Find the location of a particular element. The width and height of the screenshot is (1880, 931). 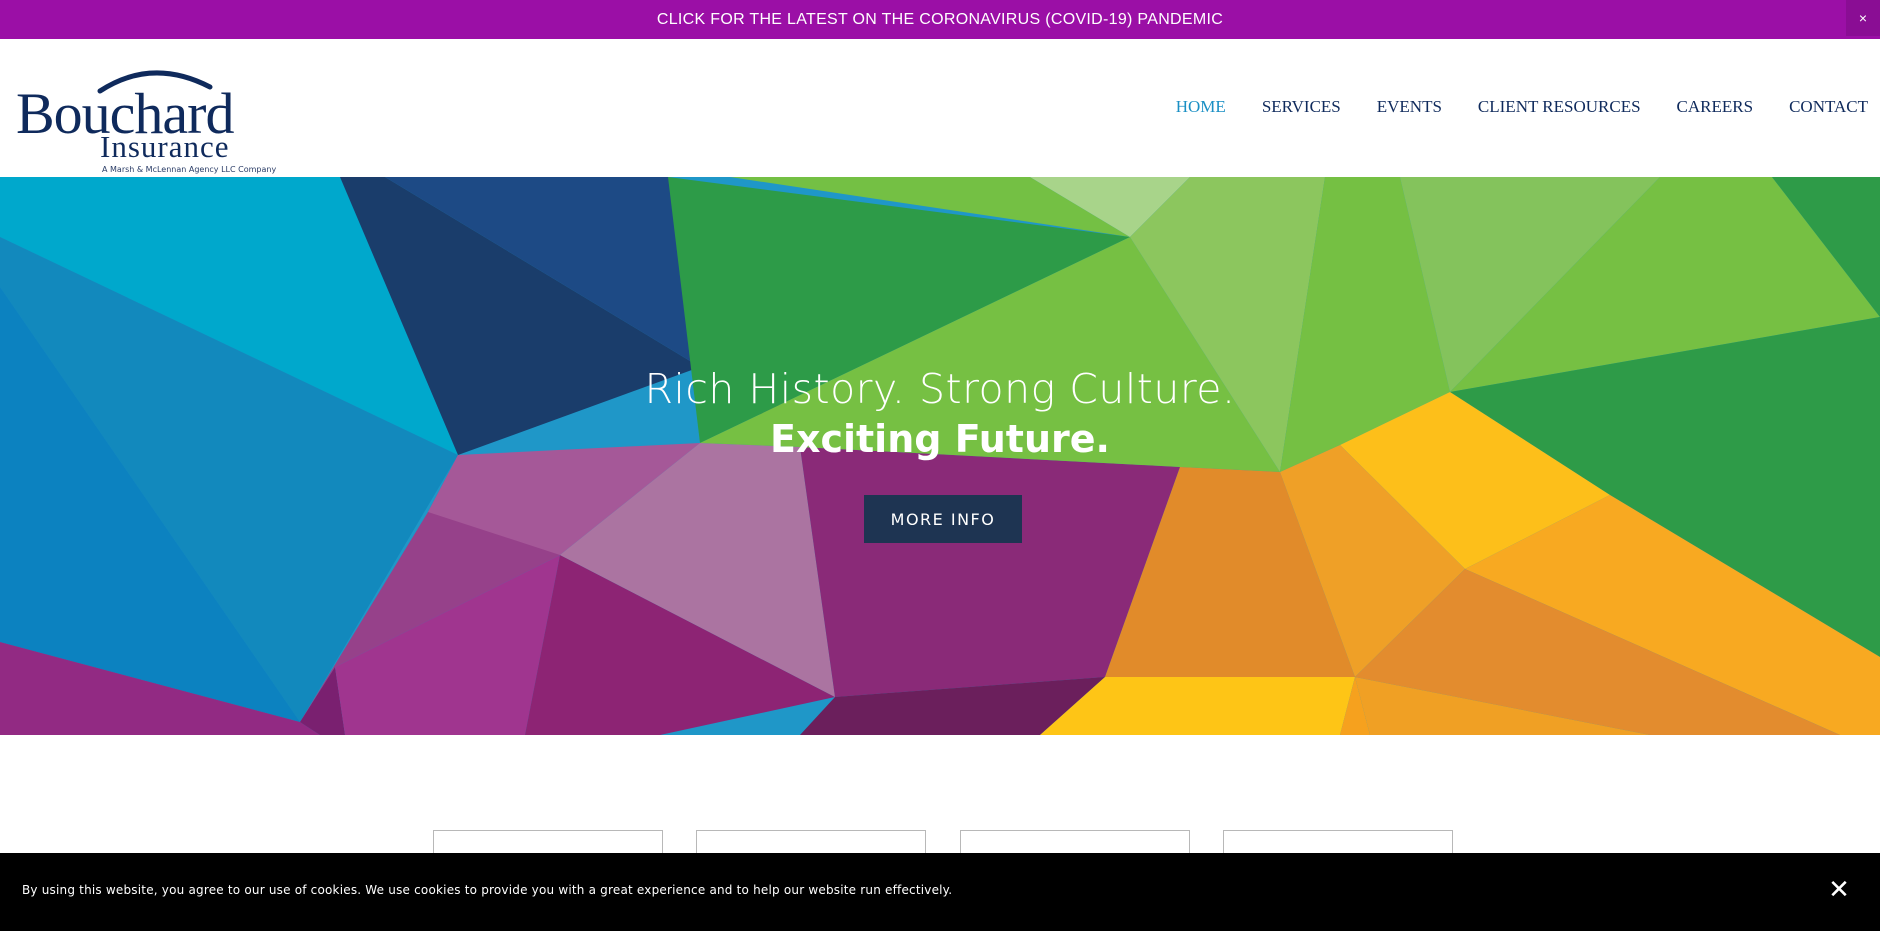

close-icon: ✕ is located at coordinates (1839, 890).